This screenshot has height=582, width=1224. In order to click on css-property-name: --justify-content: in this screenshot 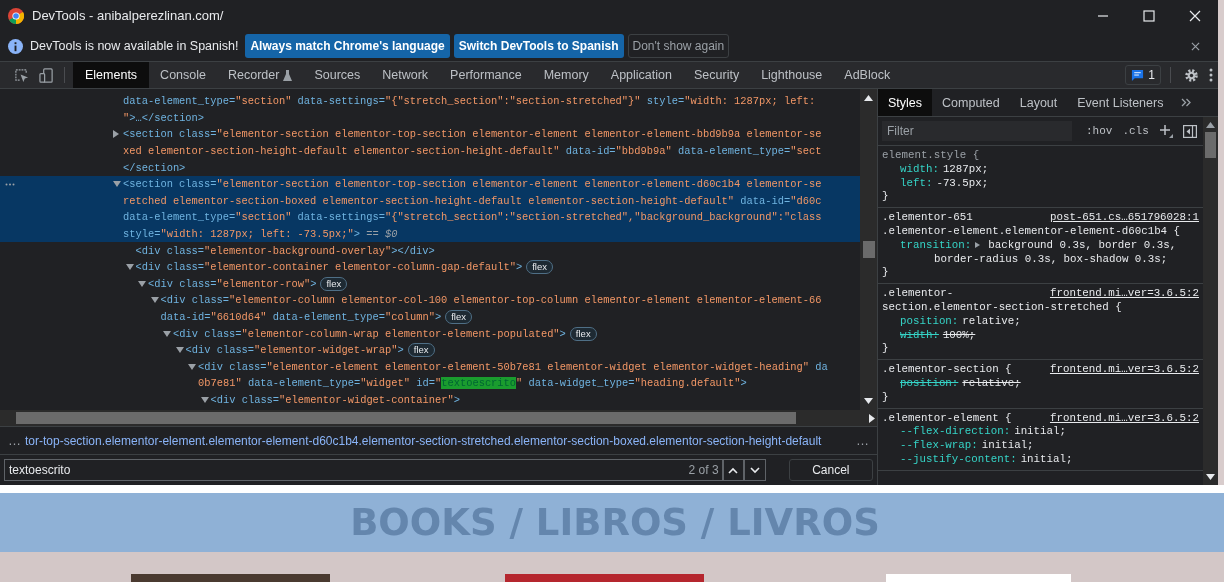, I will do `click(958, 459)`.